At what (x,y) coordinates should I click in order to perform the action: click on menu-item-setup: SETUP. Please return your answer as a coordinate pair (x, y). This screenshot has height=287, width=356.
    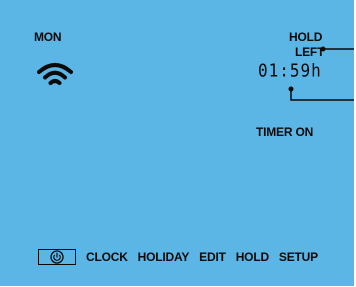
    Looking at the image, I should click on (298, 257).